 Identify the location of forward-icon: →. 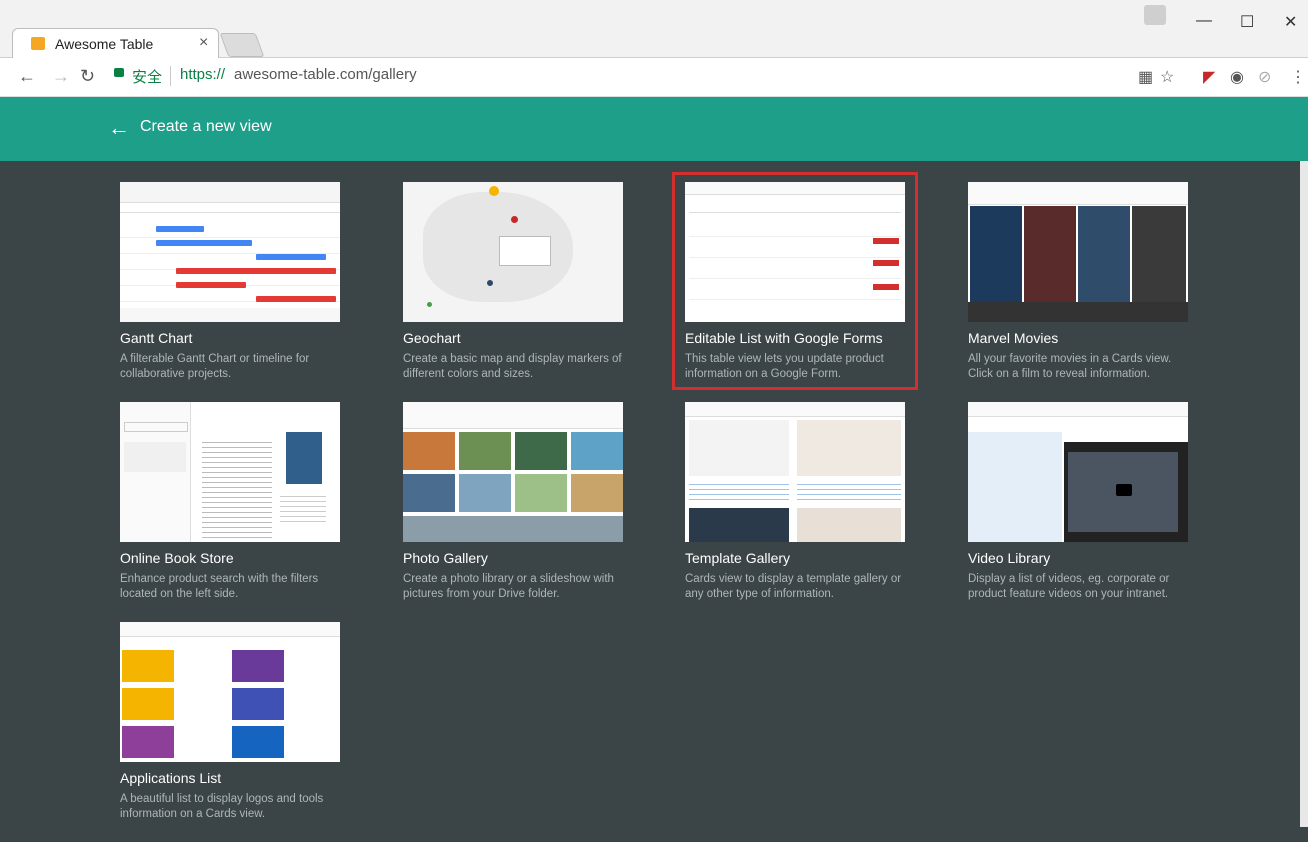
(61, 76).